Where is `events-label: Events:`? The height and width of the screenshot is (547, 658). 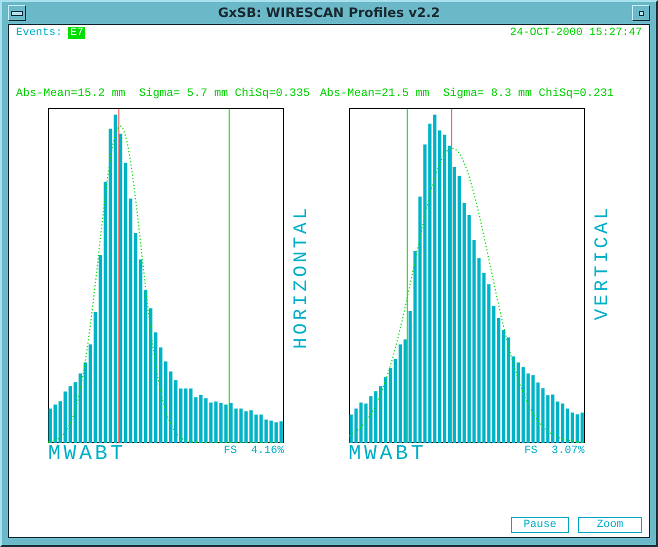
events-label: Events: is located at coordinates (39, 33).